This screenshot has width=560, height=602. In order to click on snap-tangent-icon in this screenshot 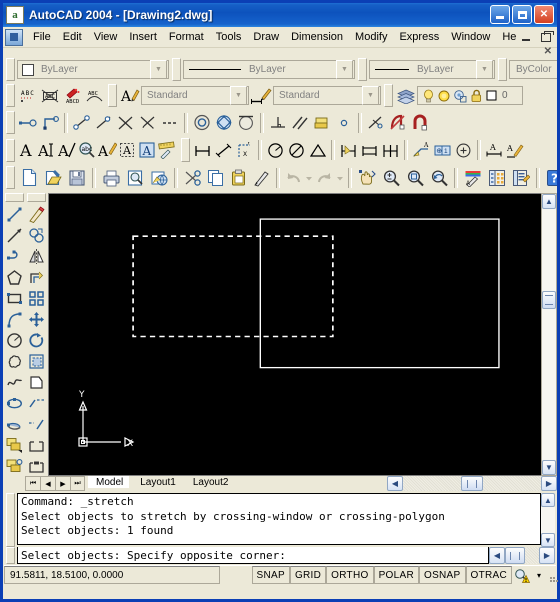, I will do `click(246, 123)`.